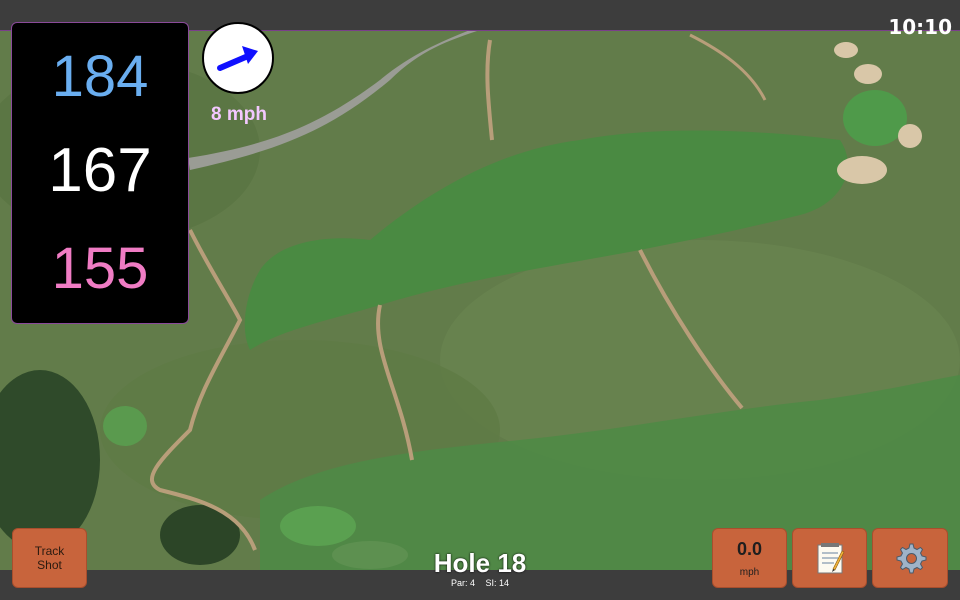 Image resolution: width=960 pixels, height=600 pixels. What do you see at coordinates (100, 76) in the screenshot?
I see `back-distance: 184` at bounding box center [100, 76].